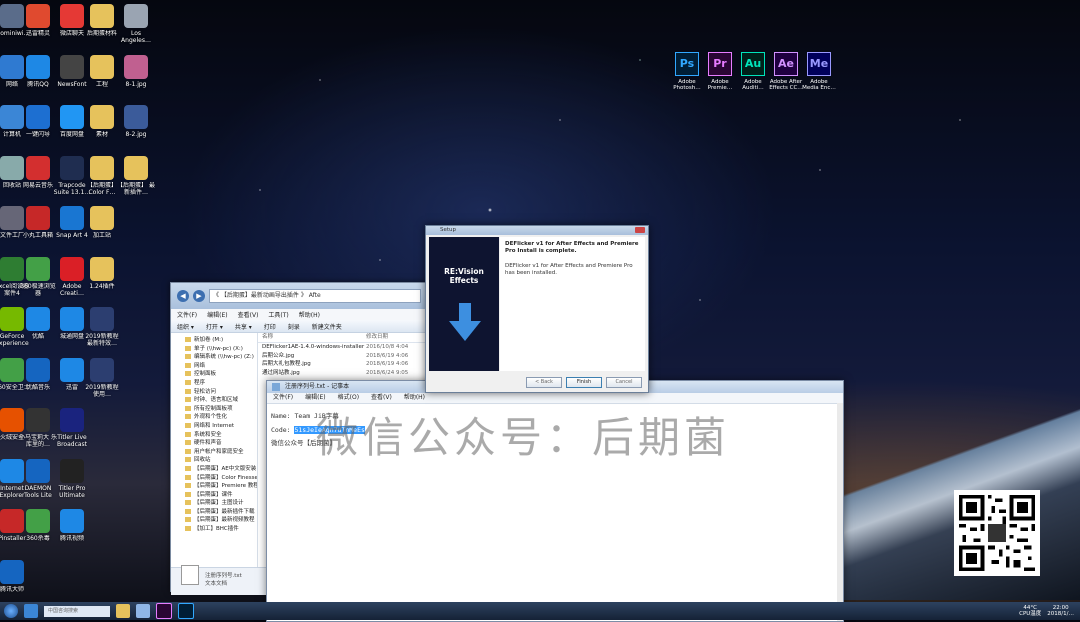 The height and width of the screenshot is (622, 1080). What do you see at coordinates (214, 349) in the screenshot?
I see `tree-item: 单子 (\\hw-pc) (X:)` at bounding box center [214, 349].